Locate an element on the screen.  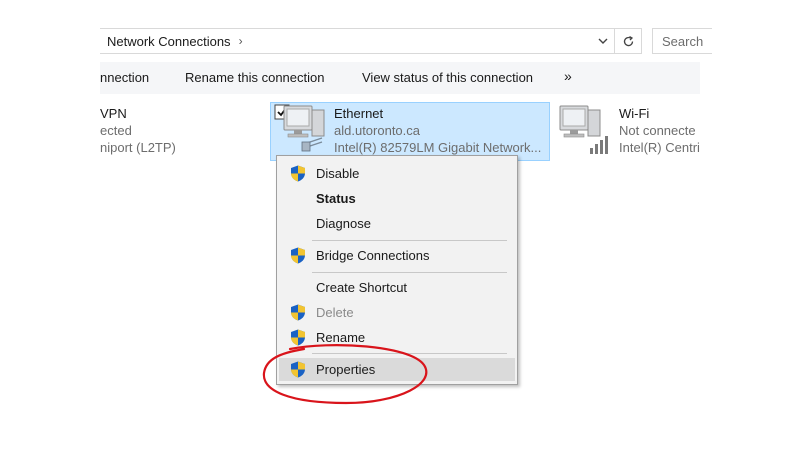
menu-item-create-shortcut: Create Shortcut is located at coordinates (397, 287).